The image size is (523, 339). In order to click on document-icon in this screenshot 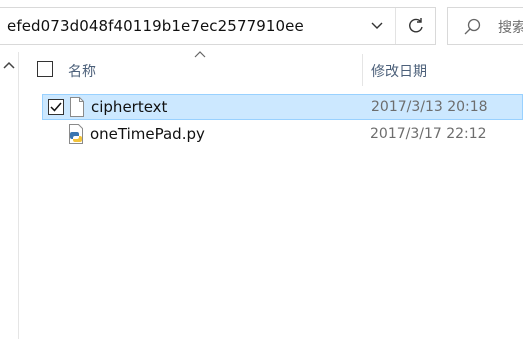, I will do `click(77, 107)`.